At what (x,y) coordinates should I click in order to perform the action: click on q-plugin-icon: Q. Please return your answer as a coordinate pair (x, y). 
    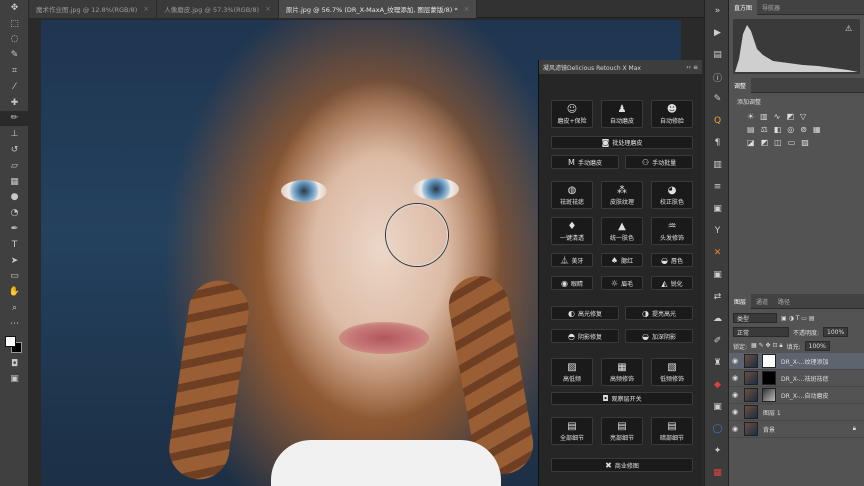
    Looking at the image, I should click on (717, 121).